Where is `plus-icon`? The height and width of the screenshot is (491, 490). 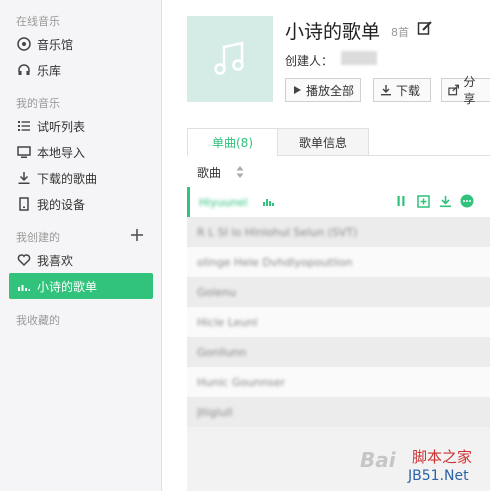
plus-icon is located at coordinates (137, 235).